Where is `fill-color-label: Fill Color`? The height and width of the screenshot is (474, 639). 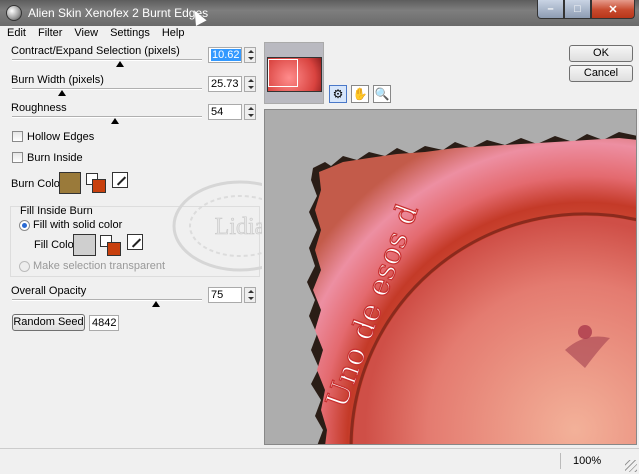 fill-color-label: Fill Color is located at coordinates (56, 245).